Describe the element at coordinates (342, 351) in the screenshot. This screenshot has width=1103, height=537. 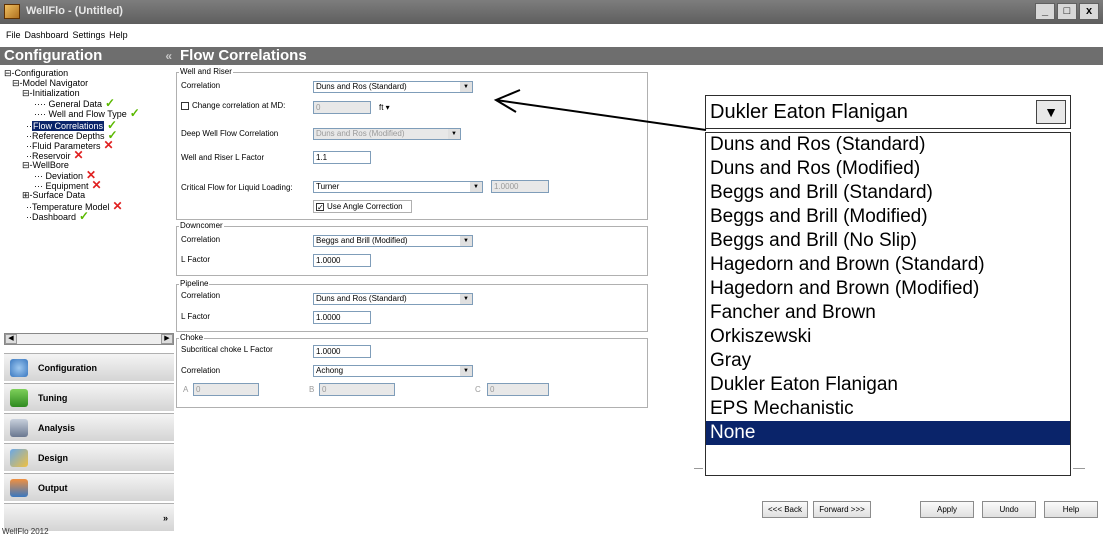
I see `subcritical-input: 1.0000` at that location.